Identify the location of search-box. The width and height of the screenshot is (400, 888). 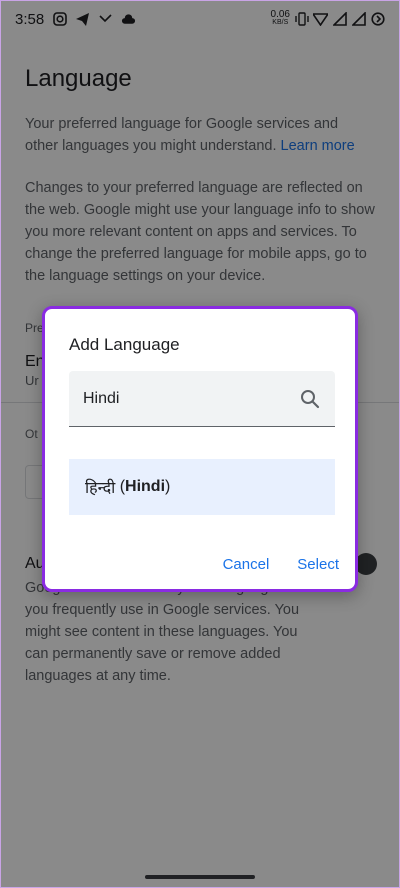
(202, 399).